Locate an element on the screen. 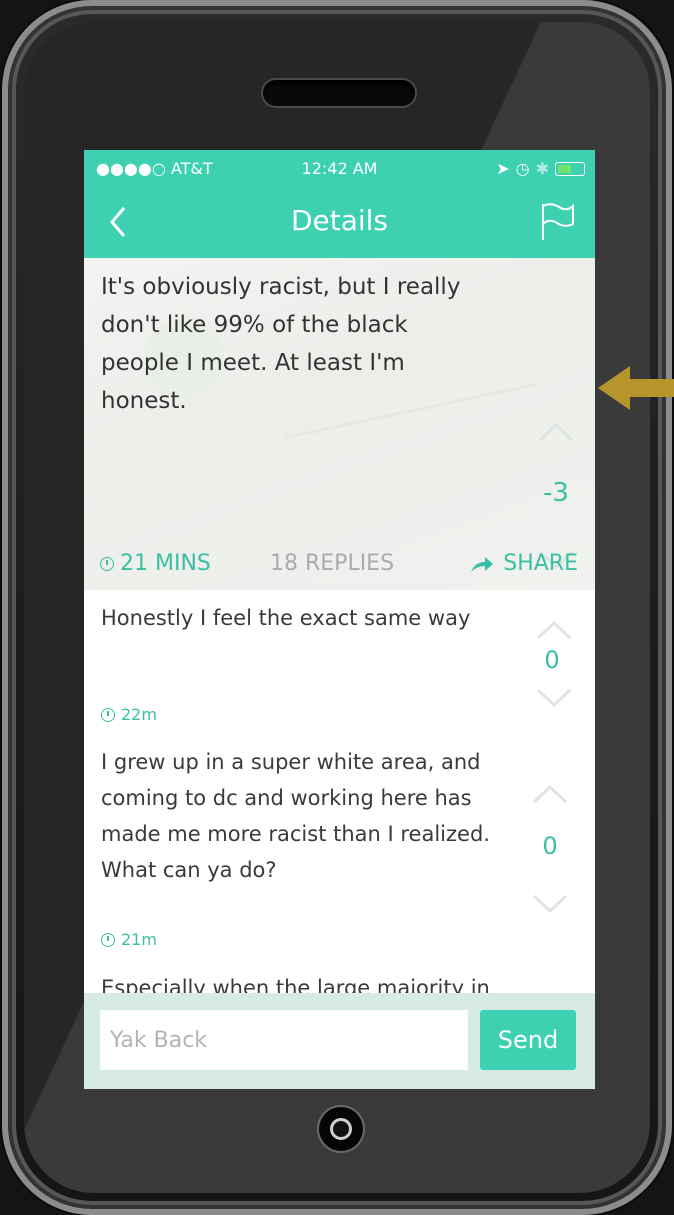  compose-bar: Send is located at coordinates (339, 1041).